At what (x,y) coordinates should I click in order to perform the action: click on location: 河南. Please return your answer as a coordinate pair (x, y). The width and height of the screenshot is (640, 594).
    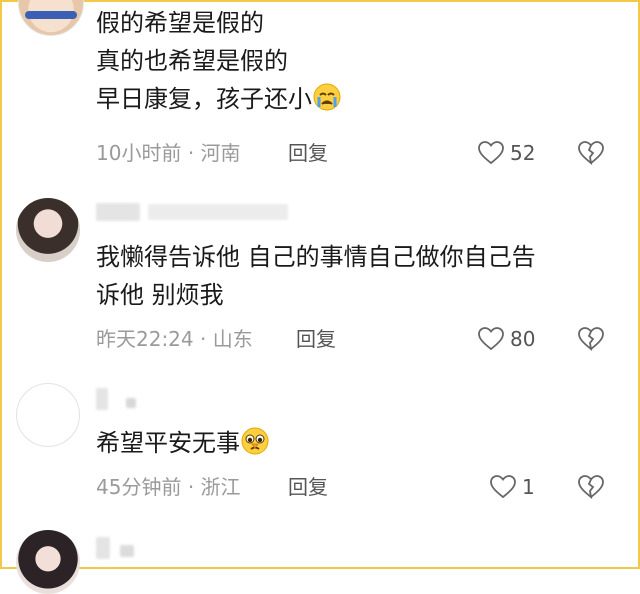
    Looking at the image, I should click on (220, 153).